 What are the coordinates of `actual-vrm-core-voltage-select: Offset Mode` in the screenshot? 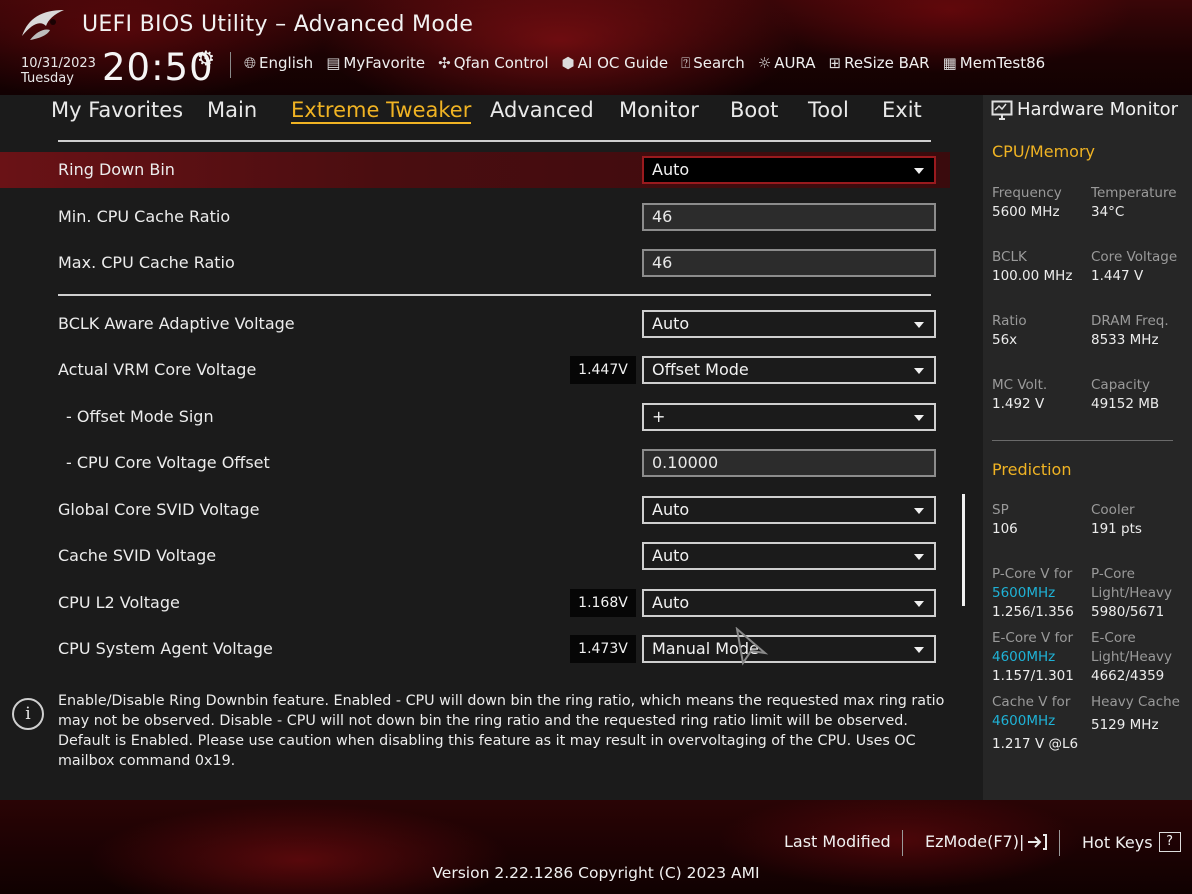 It's located at (789, 370).